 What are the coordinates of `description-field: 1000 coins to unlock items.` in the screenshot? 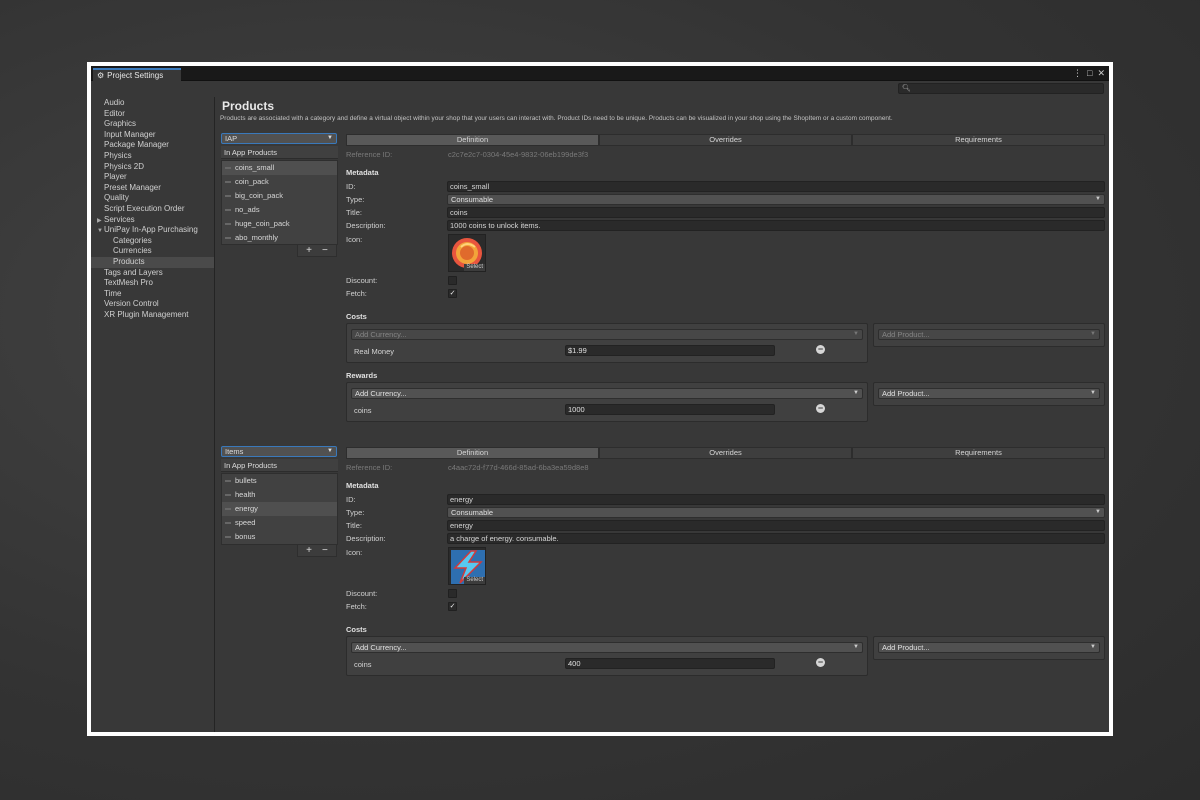 It's located at (776, 225).